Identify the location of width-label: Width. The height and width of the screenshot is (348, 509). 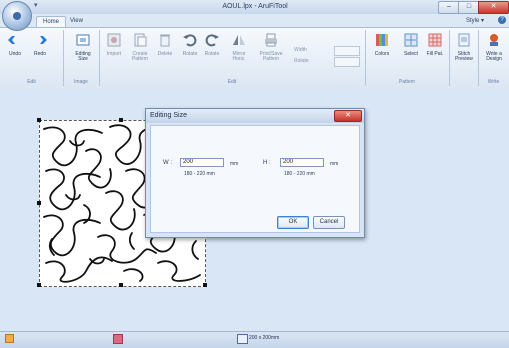
(300, 50).